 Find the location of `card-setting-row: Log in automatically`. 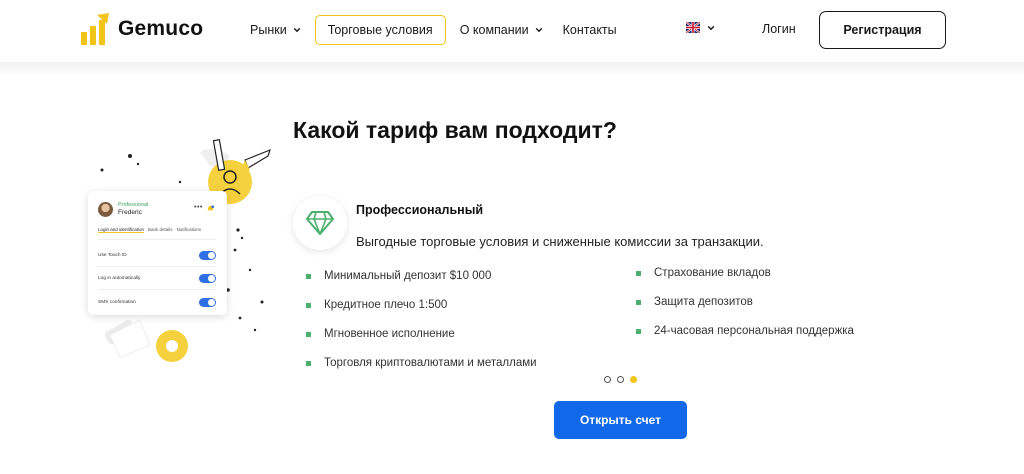

card-setting-row: Log in automatically is located at coordinates (157, 278).